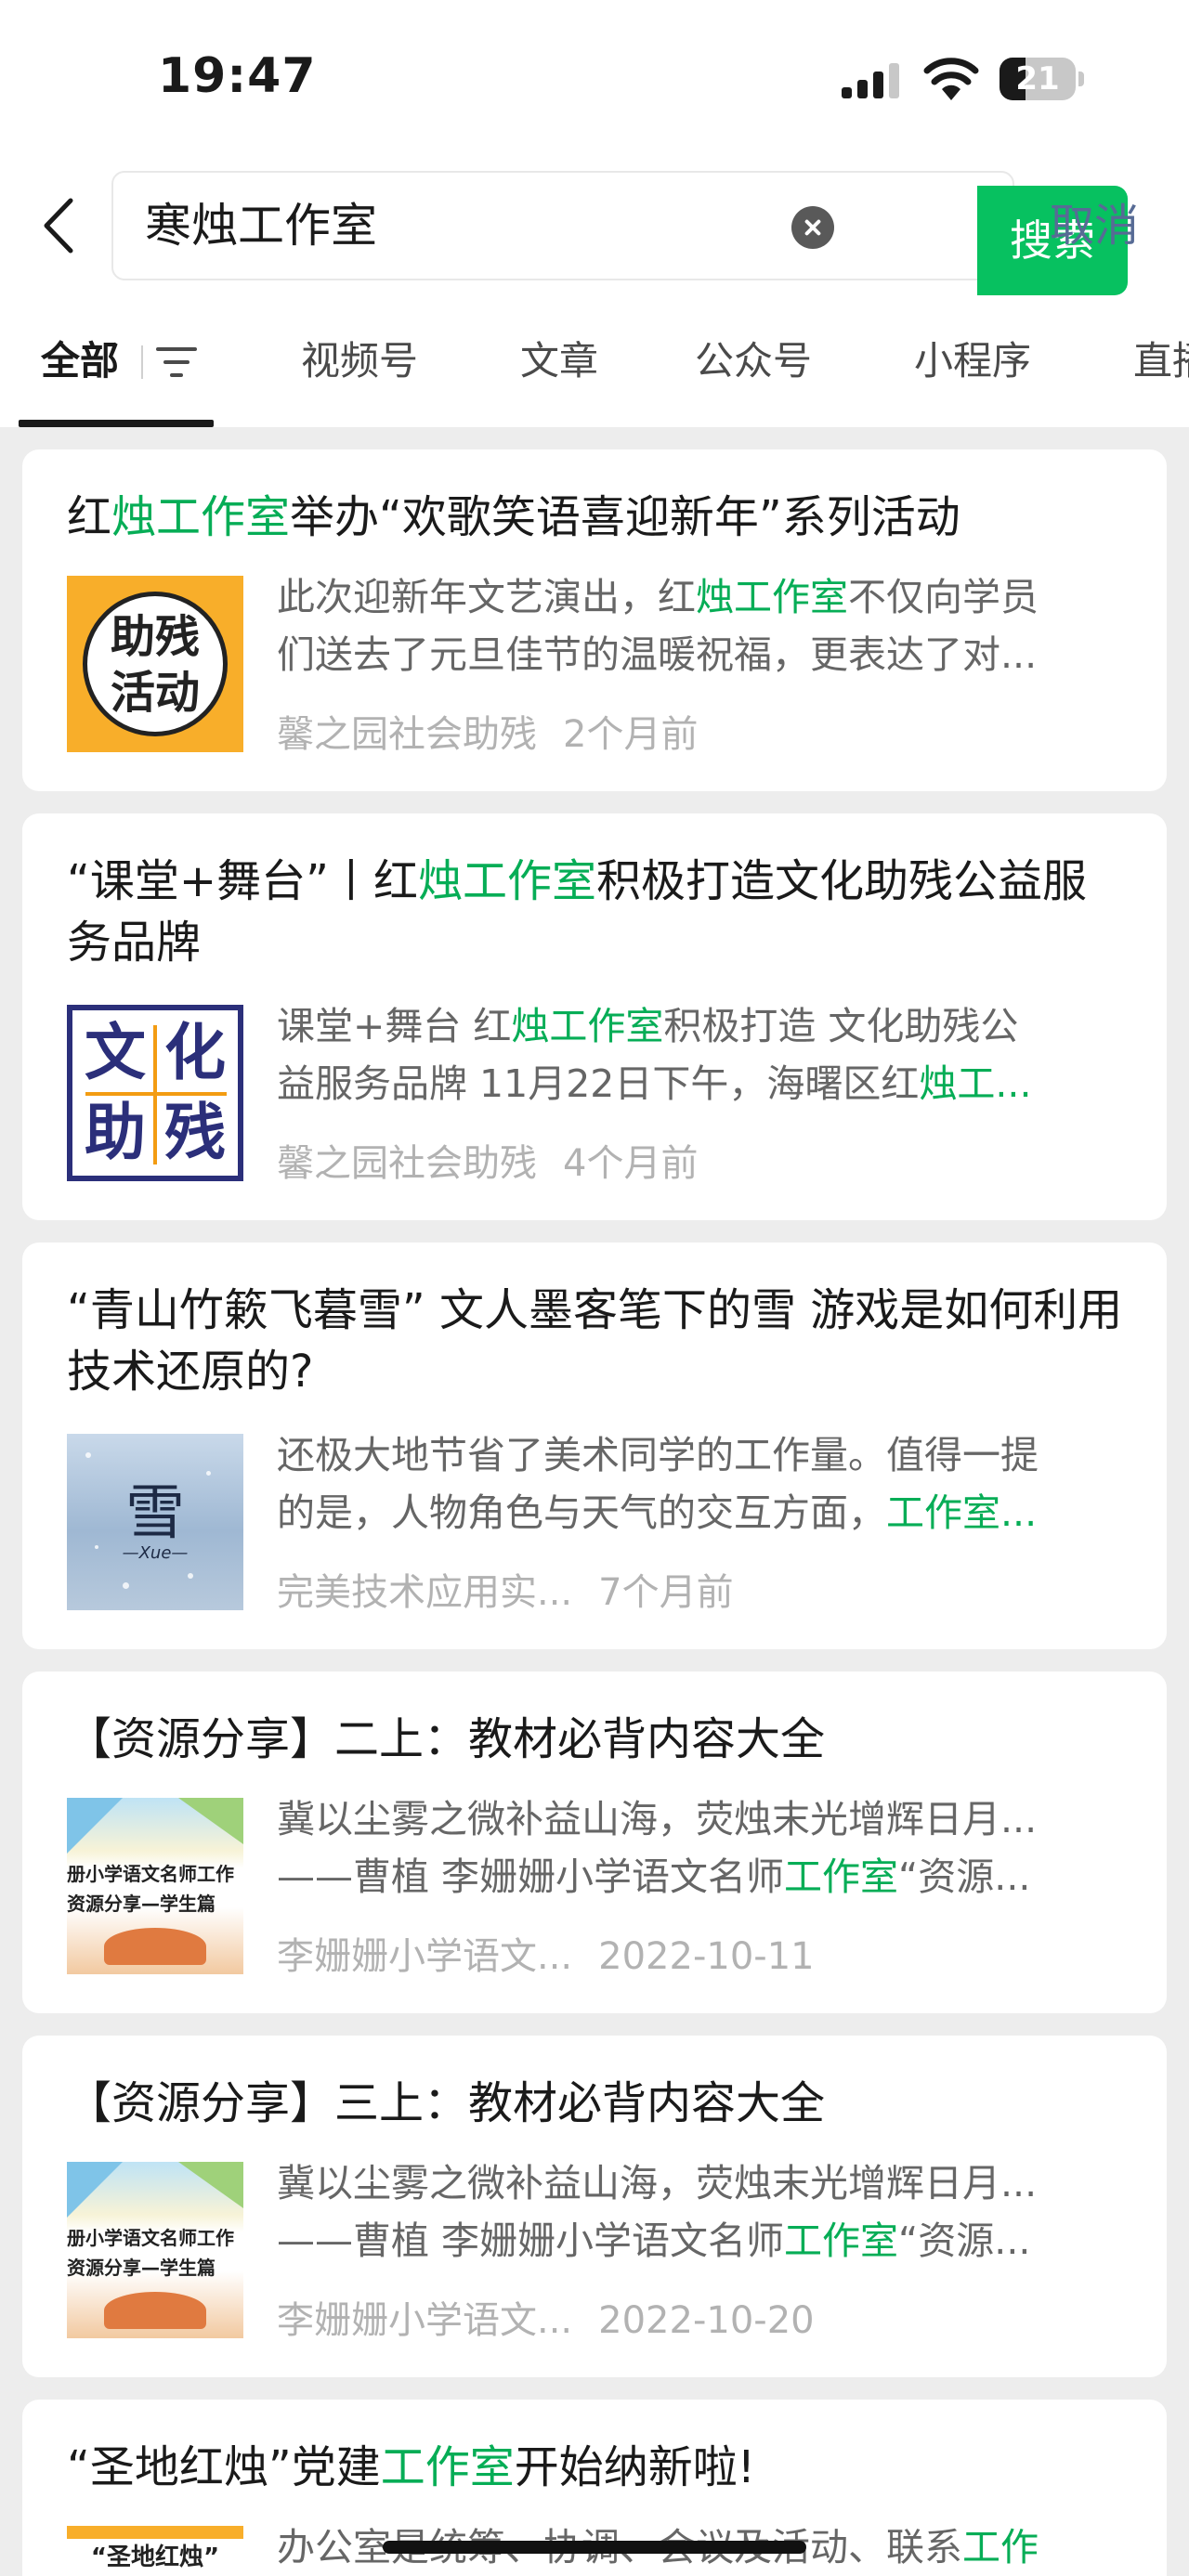  I want to click on wifi-icon, so click(951, 79).